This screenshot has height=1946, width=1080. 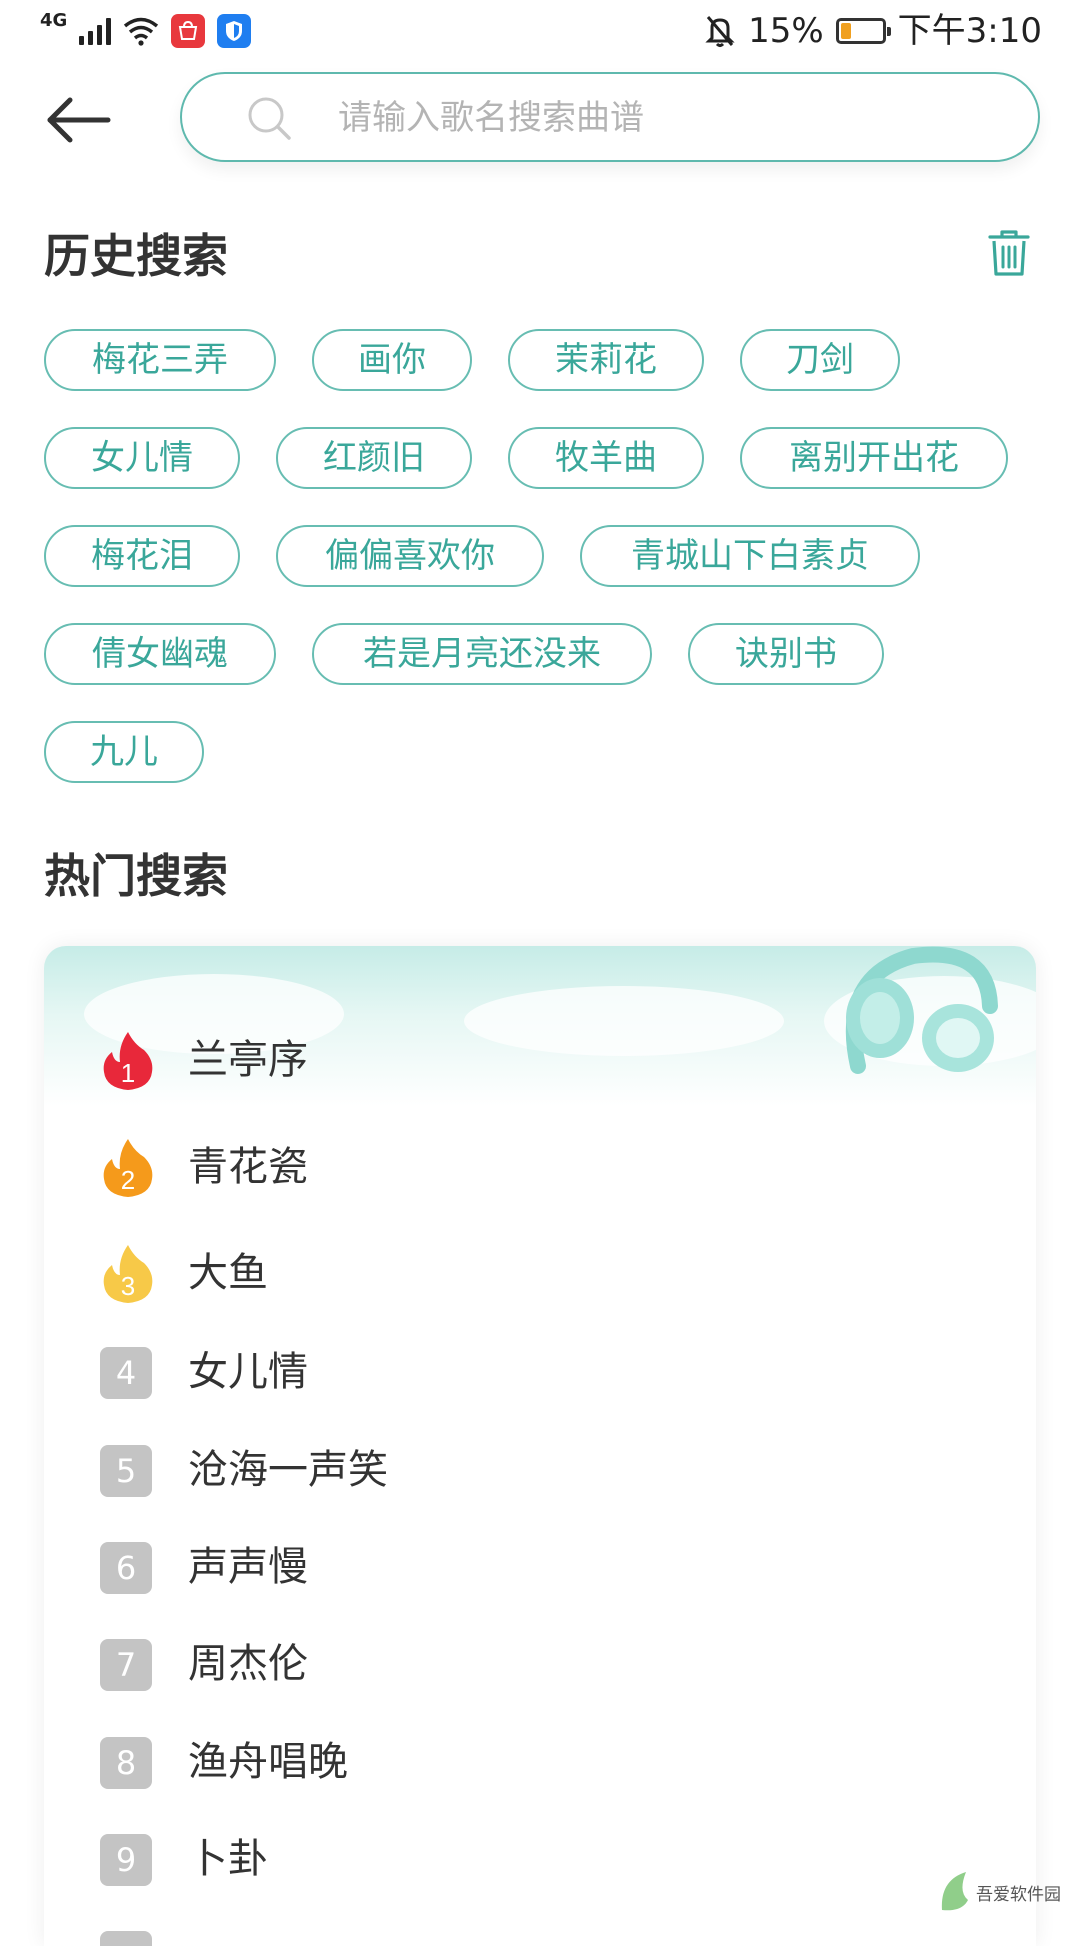 I want to click on rank-2-flame-icon: 2, so click(x=128, y=1168).